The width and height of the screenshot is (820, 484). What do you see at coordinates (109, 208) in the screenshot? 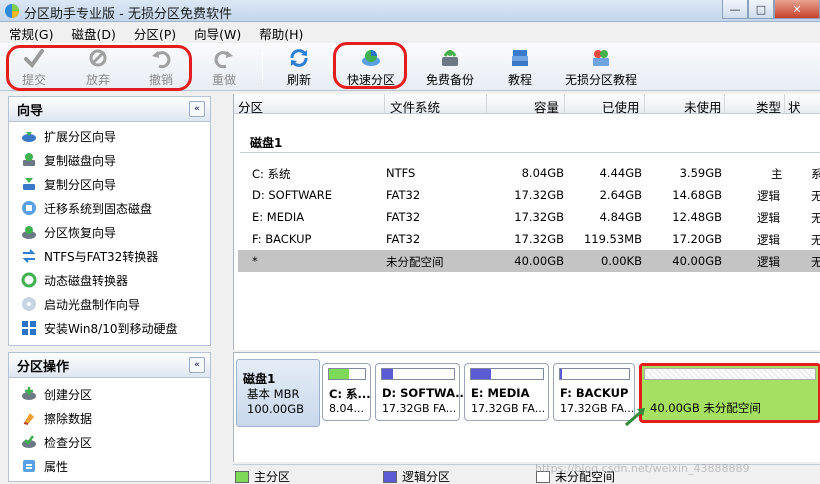
I see `wizard-migrate-os: 迁移系统到固态磁盘` at bounding box center [109, 208].